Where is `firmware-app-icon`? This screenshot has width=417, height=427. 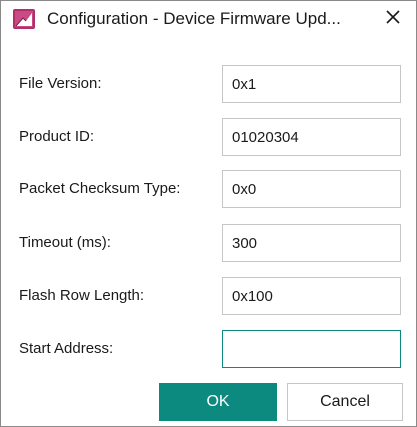
firmware-app-icon is located at coordinates (24, 19).